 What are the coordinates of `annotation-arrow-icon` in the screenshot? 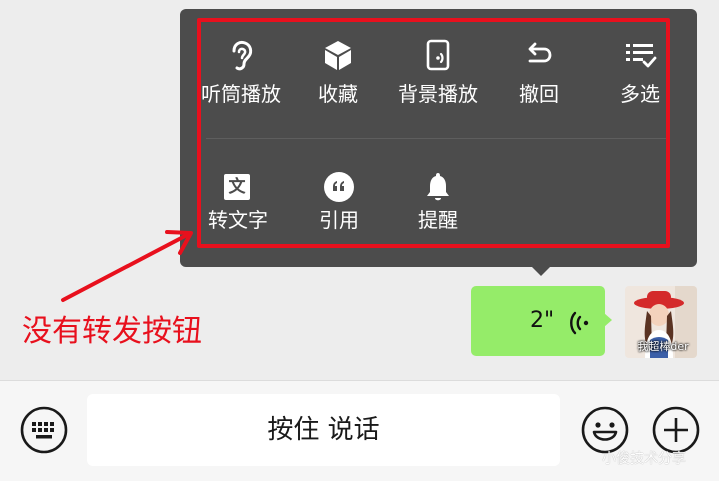 It's located at (127, 266).